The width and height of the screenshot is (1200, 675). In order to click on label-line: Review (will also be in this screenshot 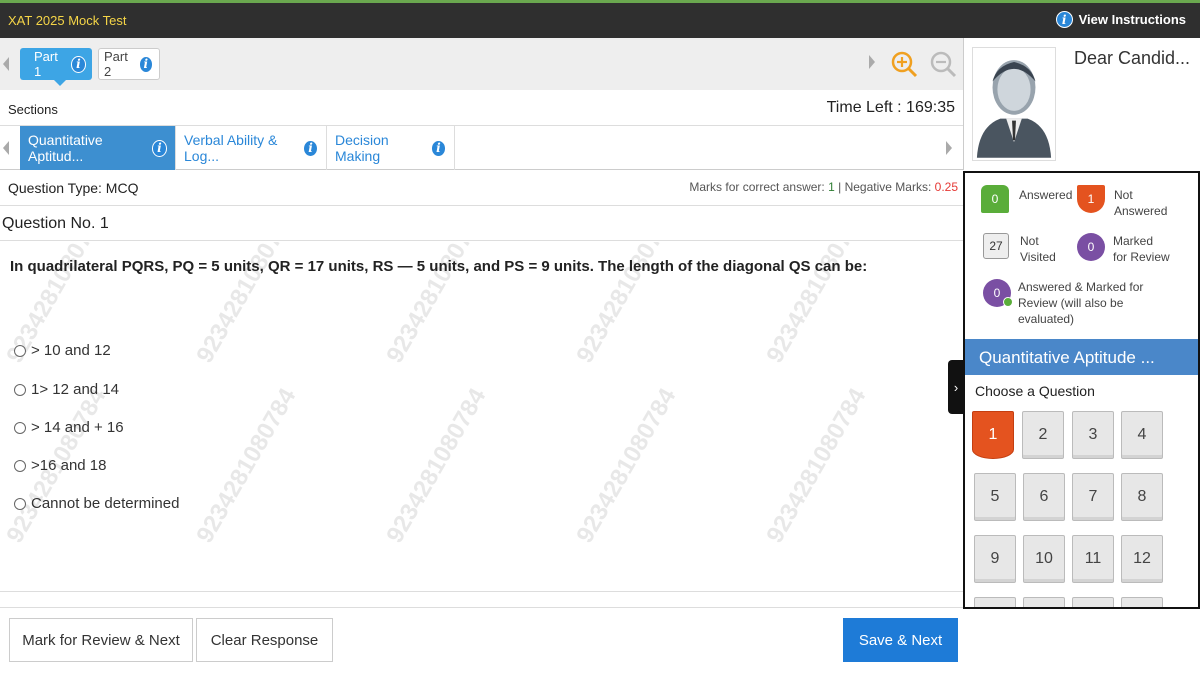, I will do `click(1071, 303)`.